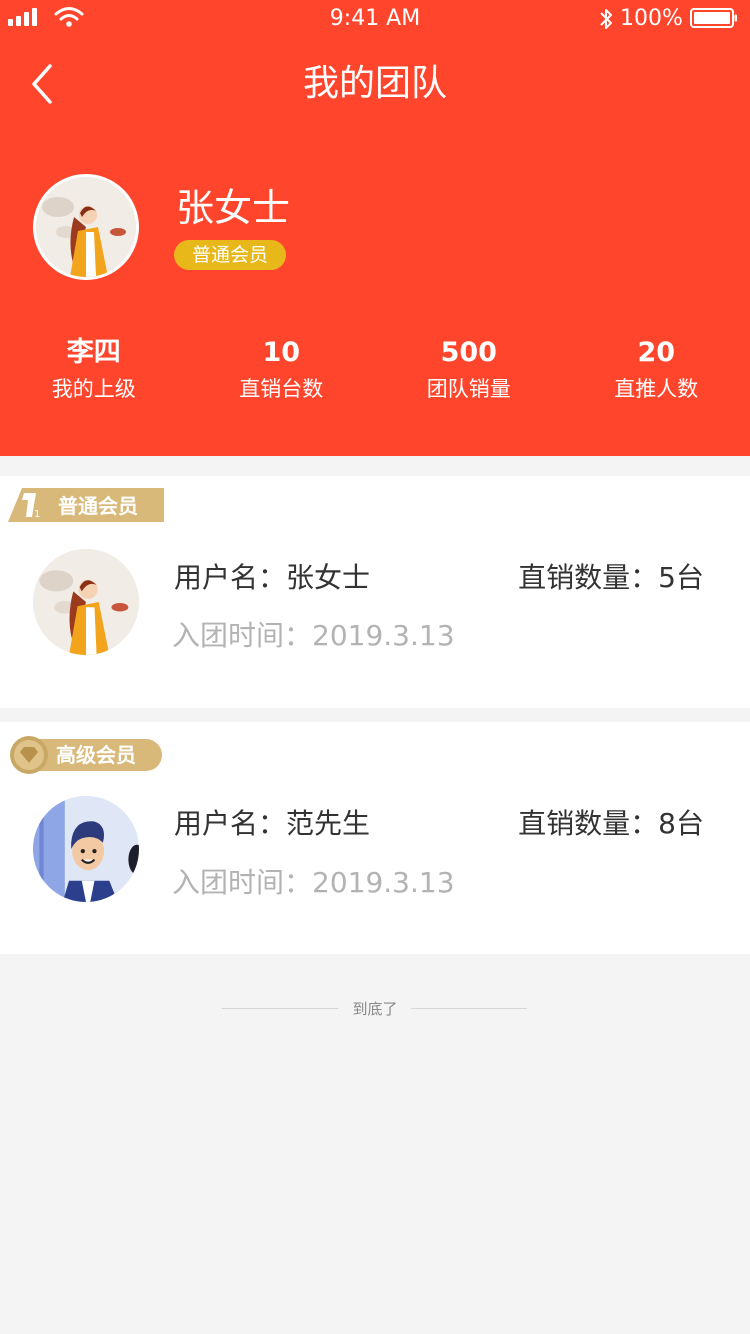 The height and width of the screenshot is (1334, 750). I want to click on member-sales: 直销数量：5台, so click(611, 577).